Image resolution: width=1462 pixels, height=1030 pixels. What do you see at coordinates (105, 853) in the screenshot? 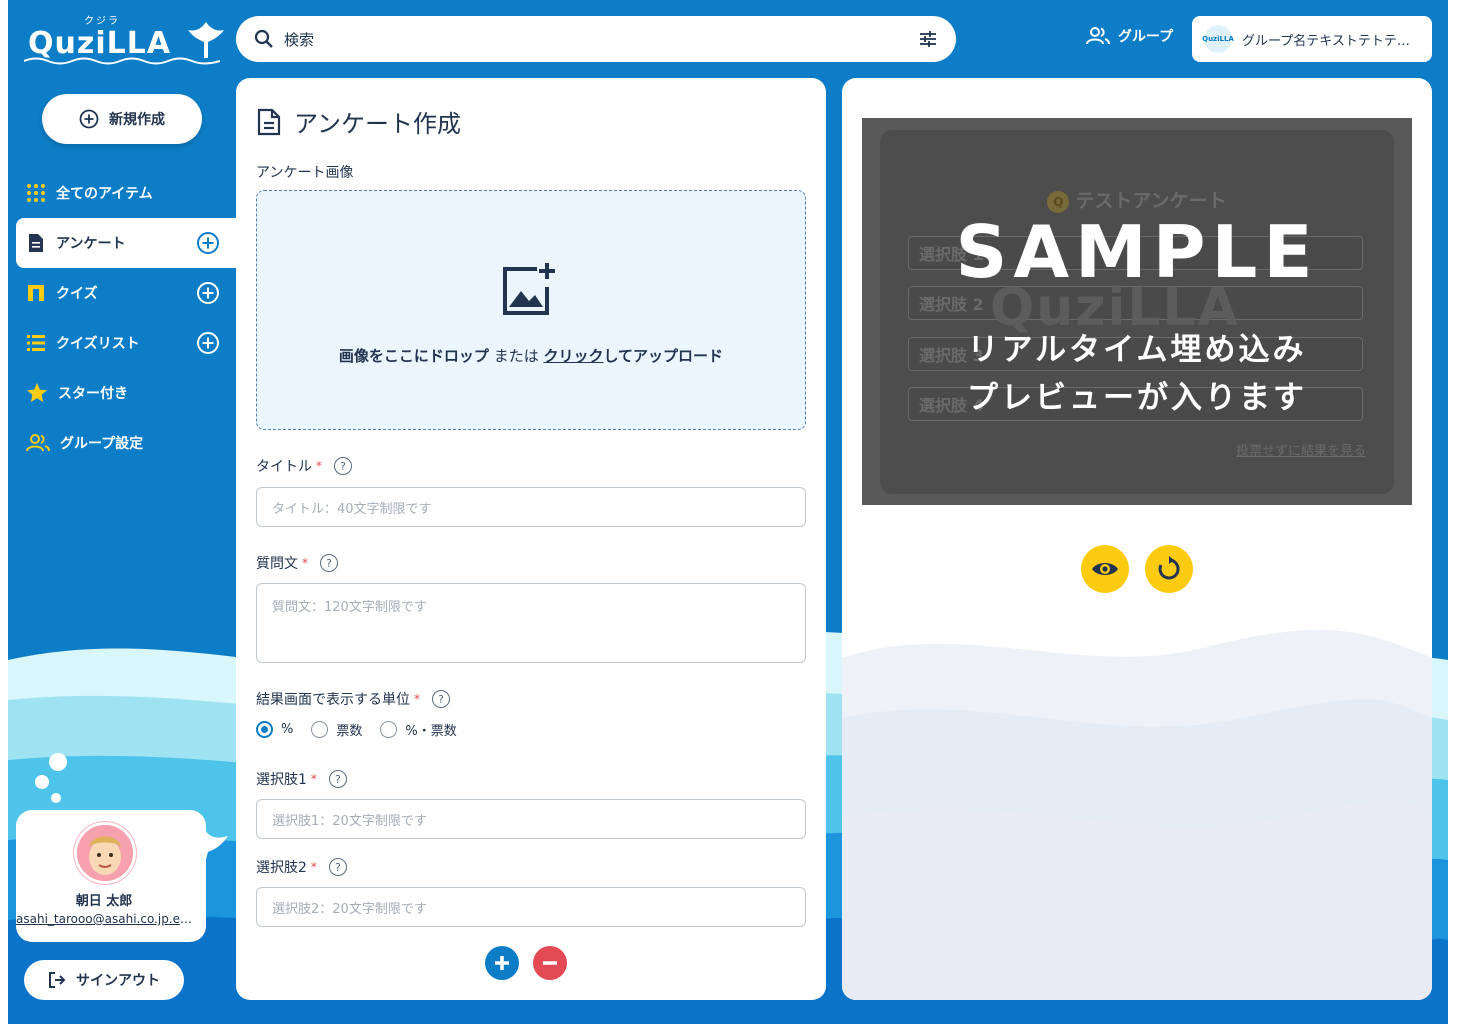
I see `user-avatar` at bounding box center [105, 853].